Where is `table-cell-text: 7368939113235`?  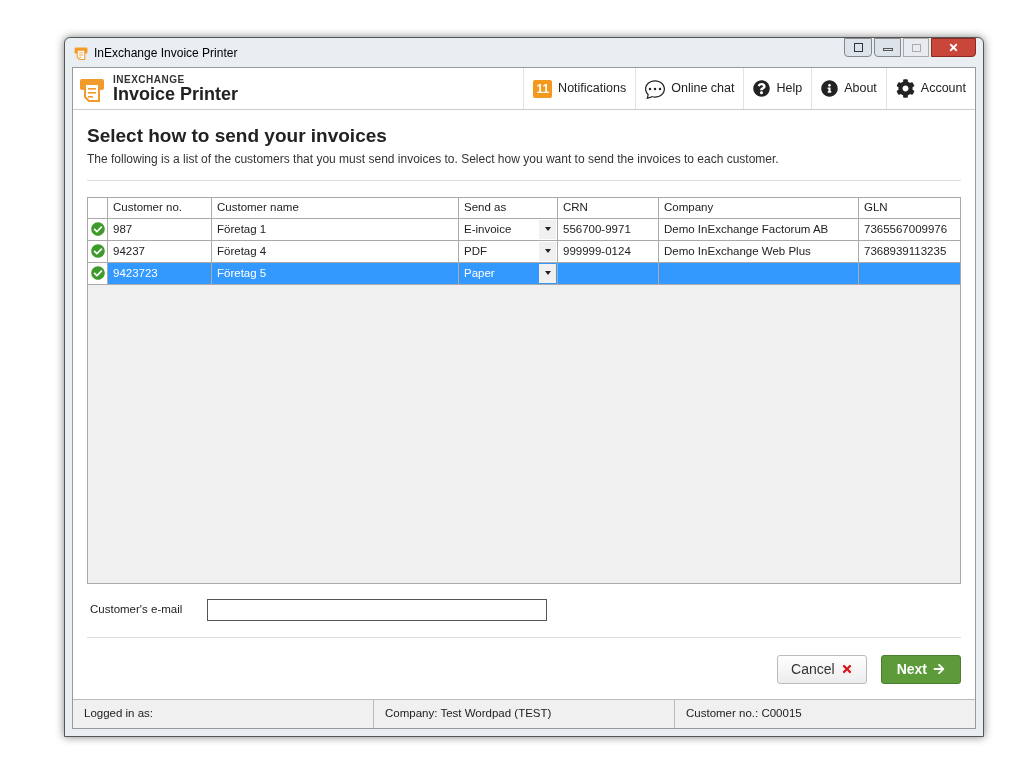 table-cell-text: 7368939113235 is located at coordinates (905, 251).